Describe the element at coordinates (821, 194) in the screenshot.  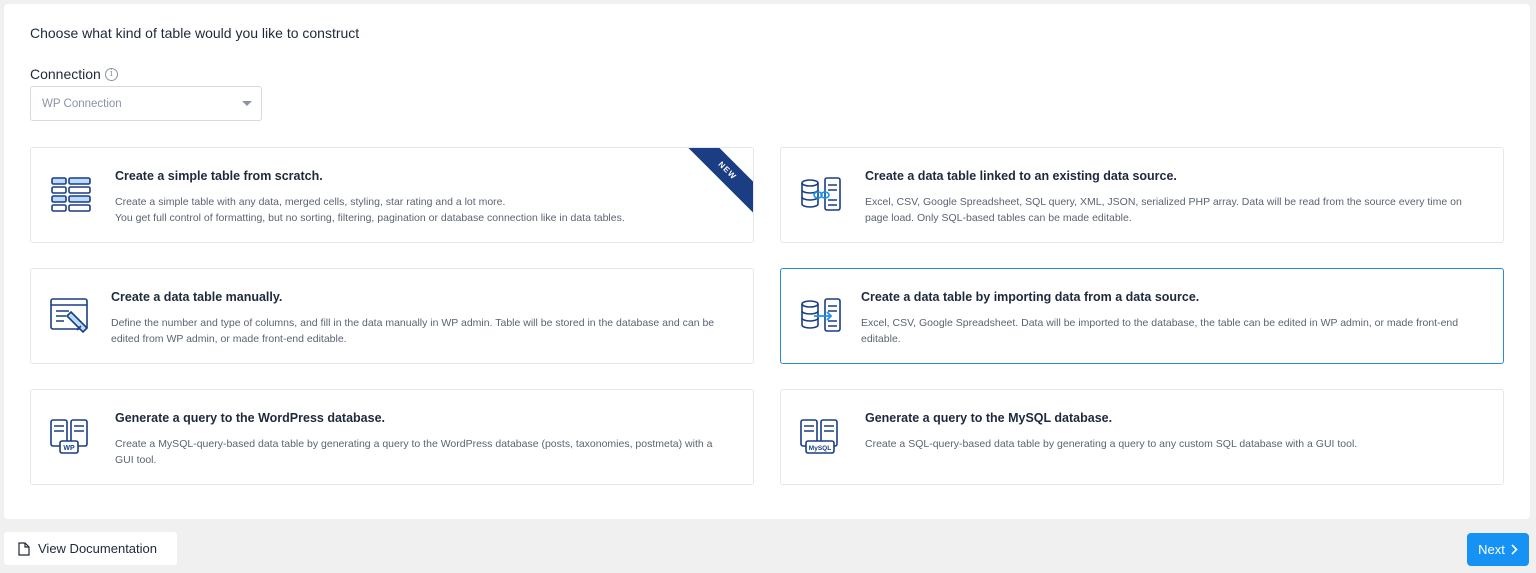
I see `linked-source-icon` at that location.